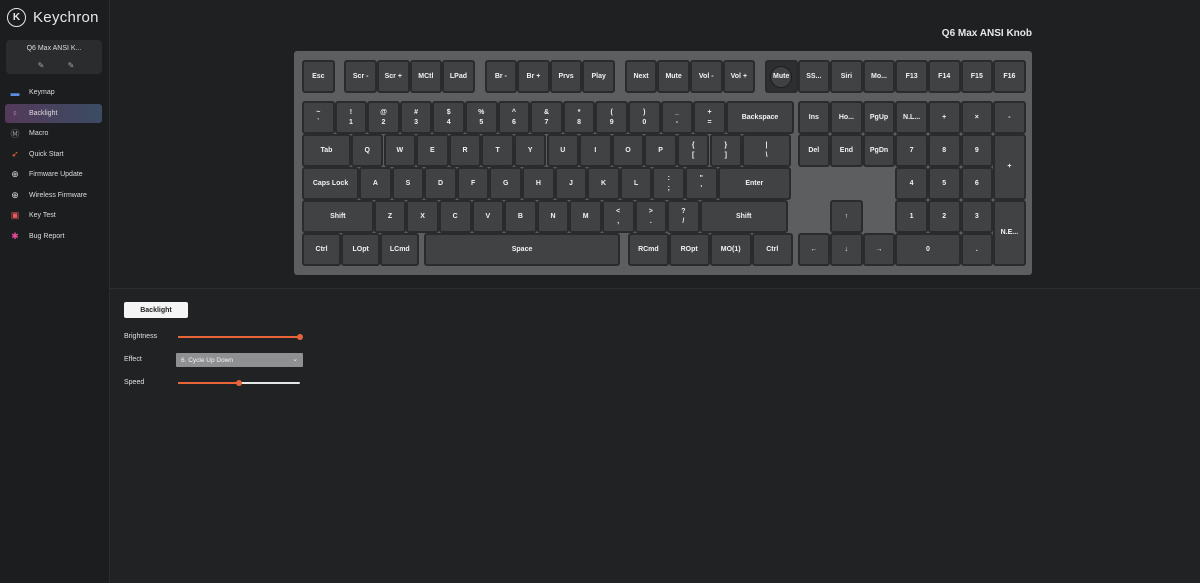  Describe the element at coordinates (730, 249) in the screenshot. I see `key: MO(1)` at that location.